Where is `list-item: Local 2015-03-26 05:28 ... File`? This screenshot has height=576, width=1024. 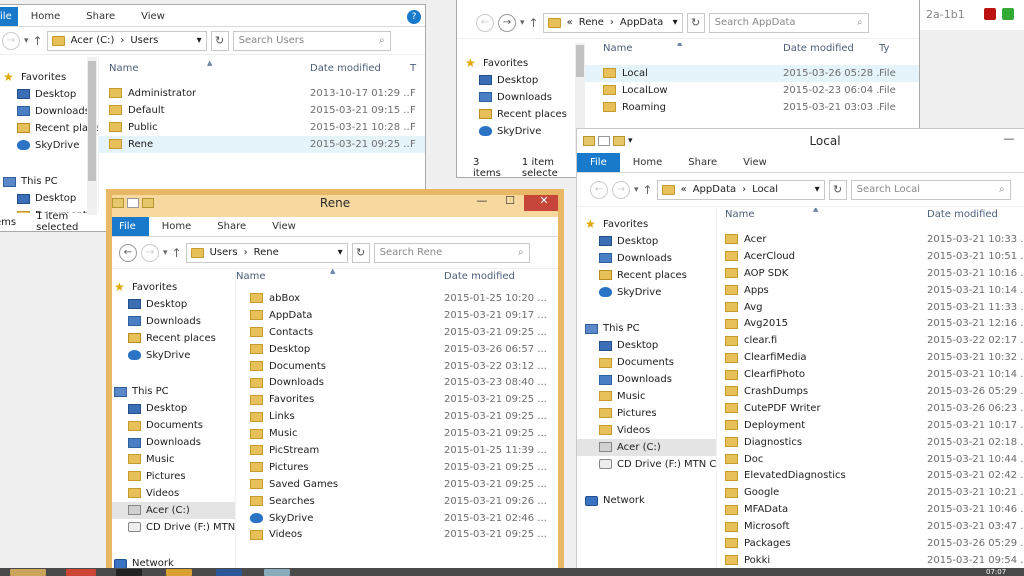
list-item: Local 2015-03-26 05:28 ... File is located at coordinates (748, 73).